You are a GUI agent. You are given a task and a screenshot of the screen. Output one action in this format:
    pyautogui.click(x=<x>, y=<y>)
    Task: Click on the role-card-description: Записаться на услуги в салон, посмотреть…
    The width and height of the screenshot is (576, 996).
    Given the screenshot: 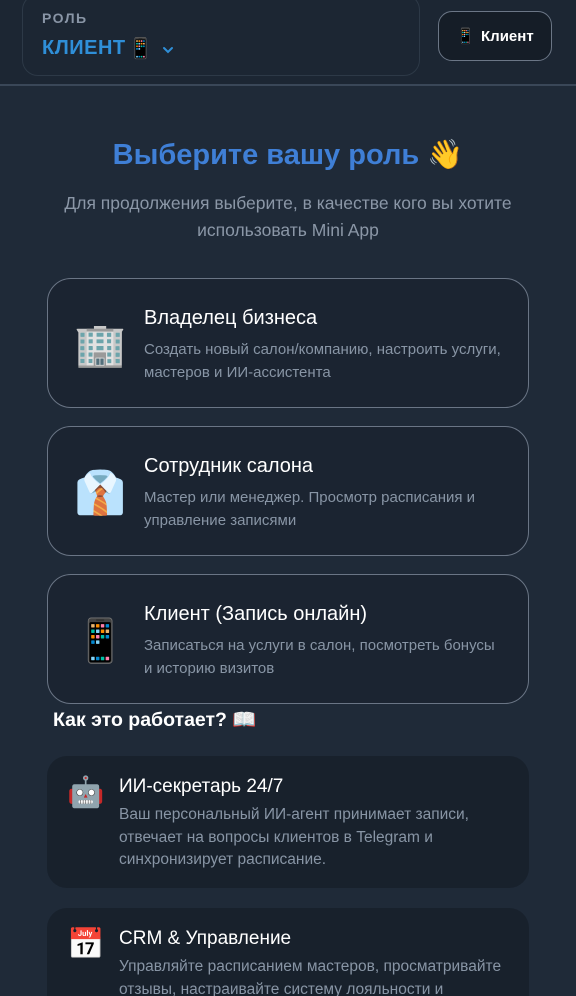 What is the action you would take?
    pyautogui.click(x=319, y=657)
    